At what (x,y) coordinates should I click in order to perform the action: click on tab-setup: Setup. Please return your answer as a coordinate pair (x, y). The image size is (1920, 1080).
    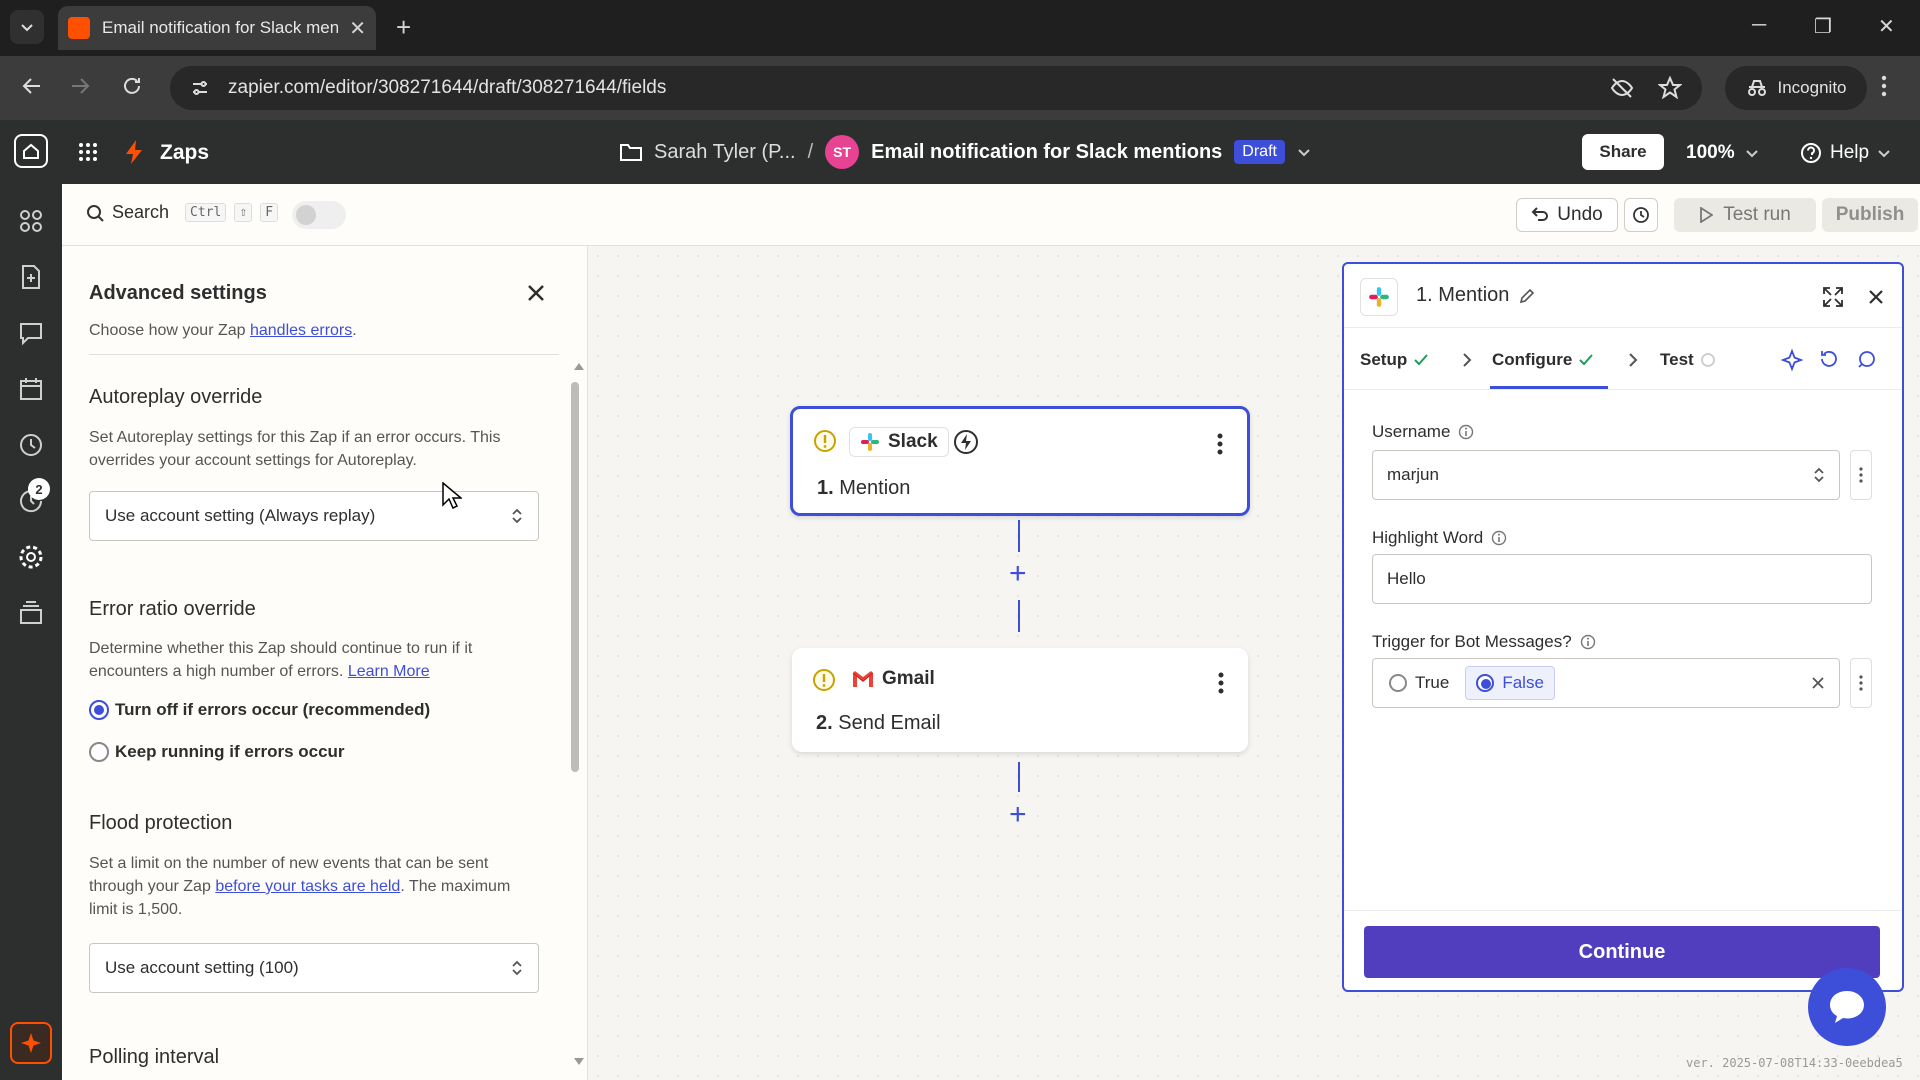
    Looking at the image, I should click on (1394, 360).